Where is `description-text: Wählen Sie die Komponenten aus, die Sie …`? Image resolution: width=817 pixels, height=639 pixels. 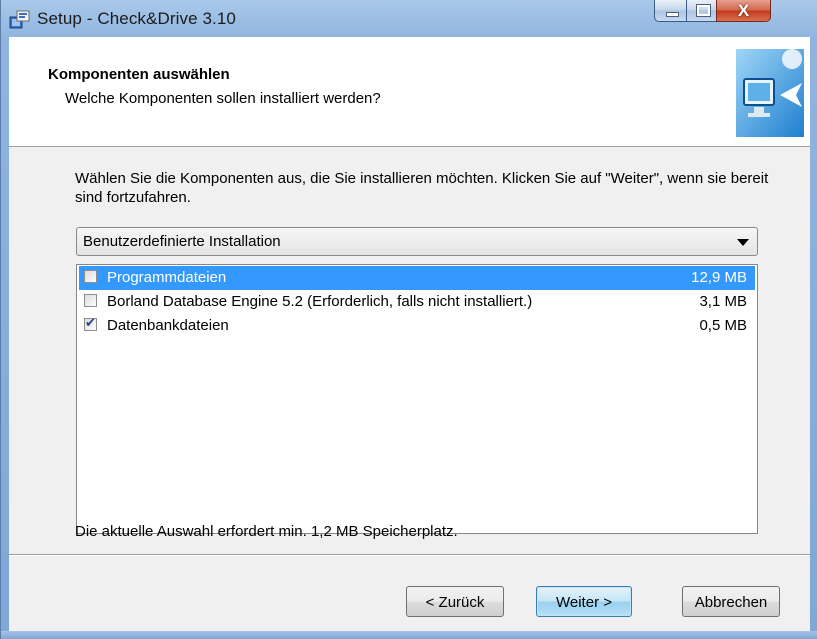 description-text: Wählen Sie die Komponenten aus, die Sie … is located at coordinates (422, 188).